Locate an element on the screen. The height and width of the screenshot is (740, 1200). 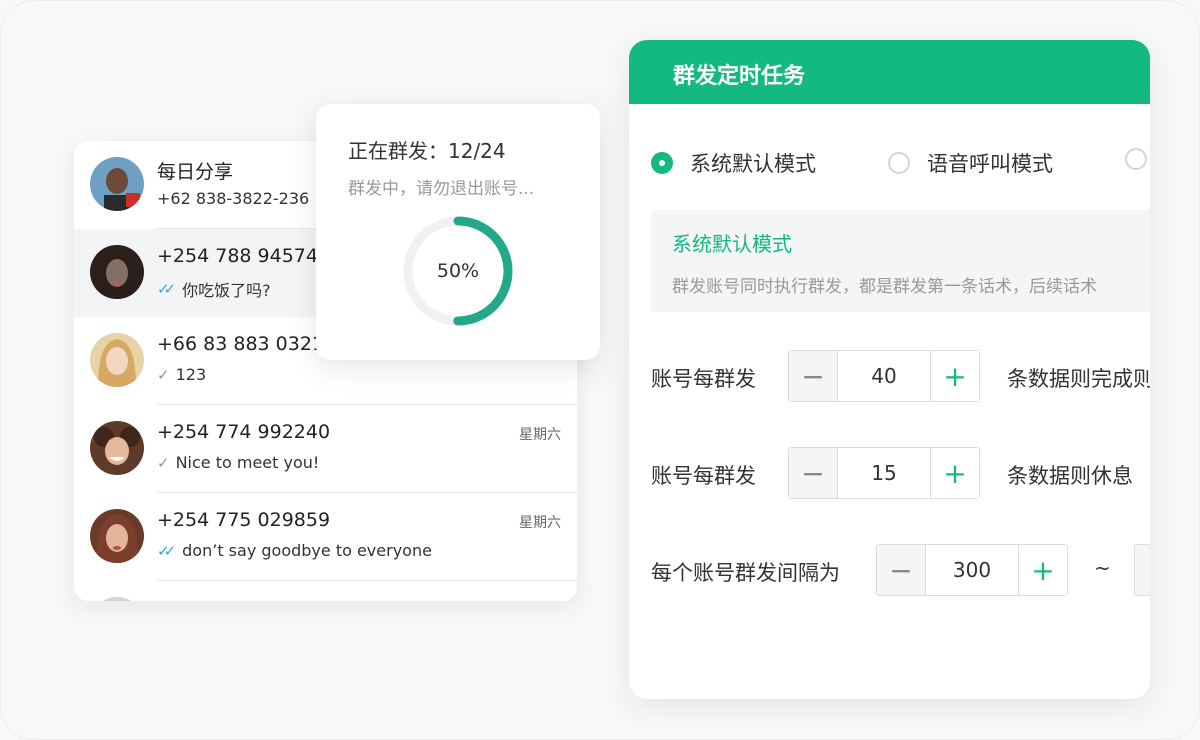
chat-name: +254 775 029859 is located at coordinates (244, 520).